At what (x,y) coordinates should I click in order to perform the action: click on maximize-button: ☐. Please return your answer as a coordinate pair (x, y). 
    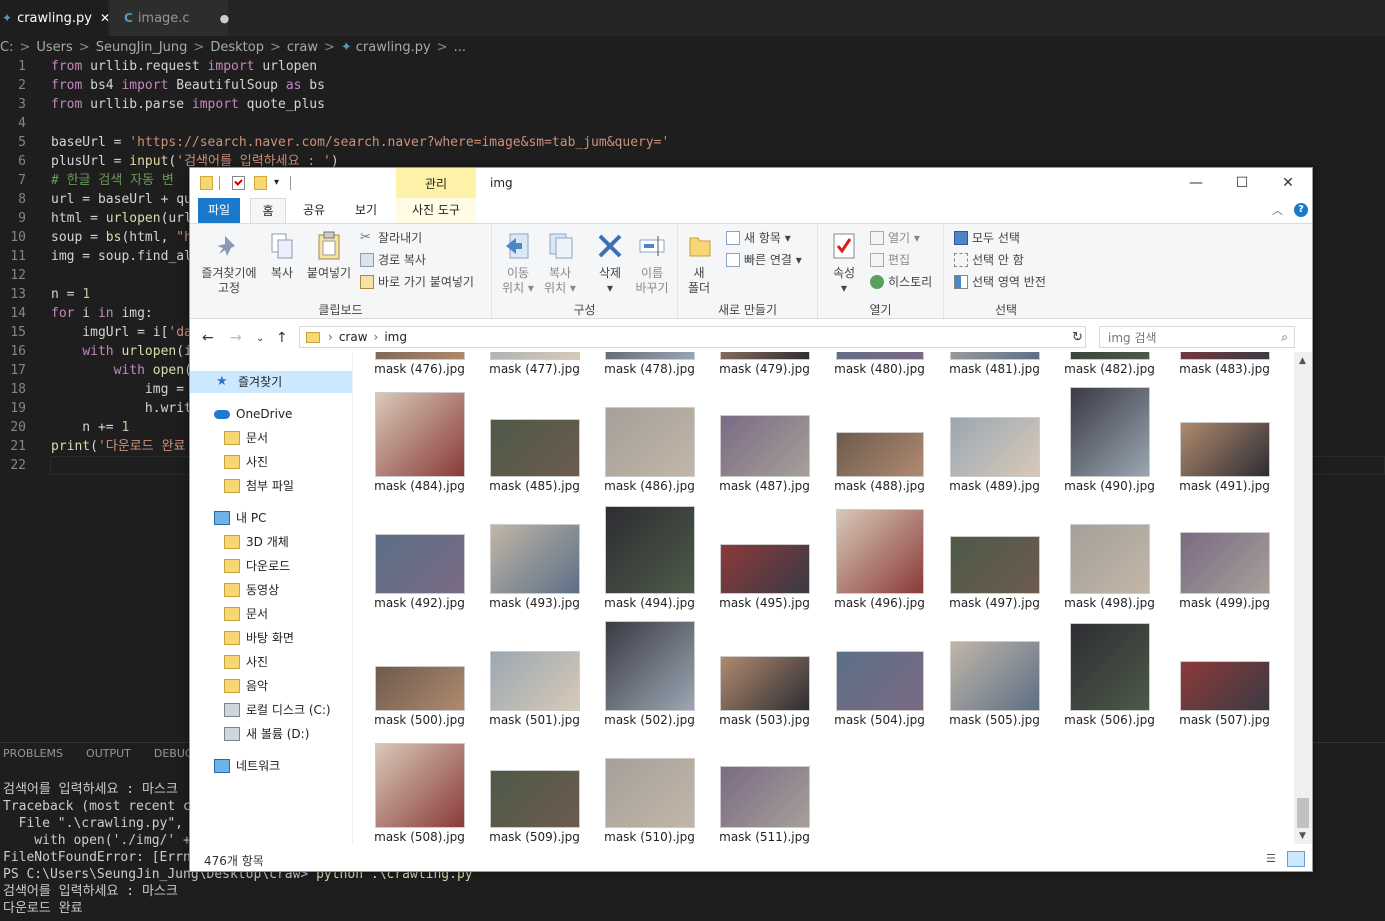
    Looking at the image, I should click on (1242, 183).